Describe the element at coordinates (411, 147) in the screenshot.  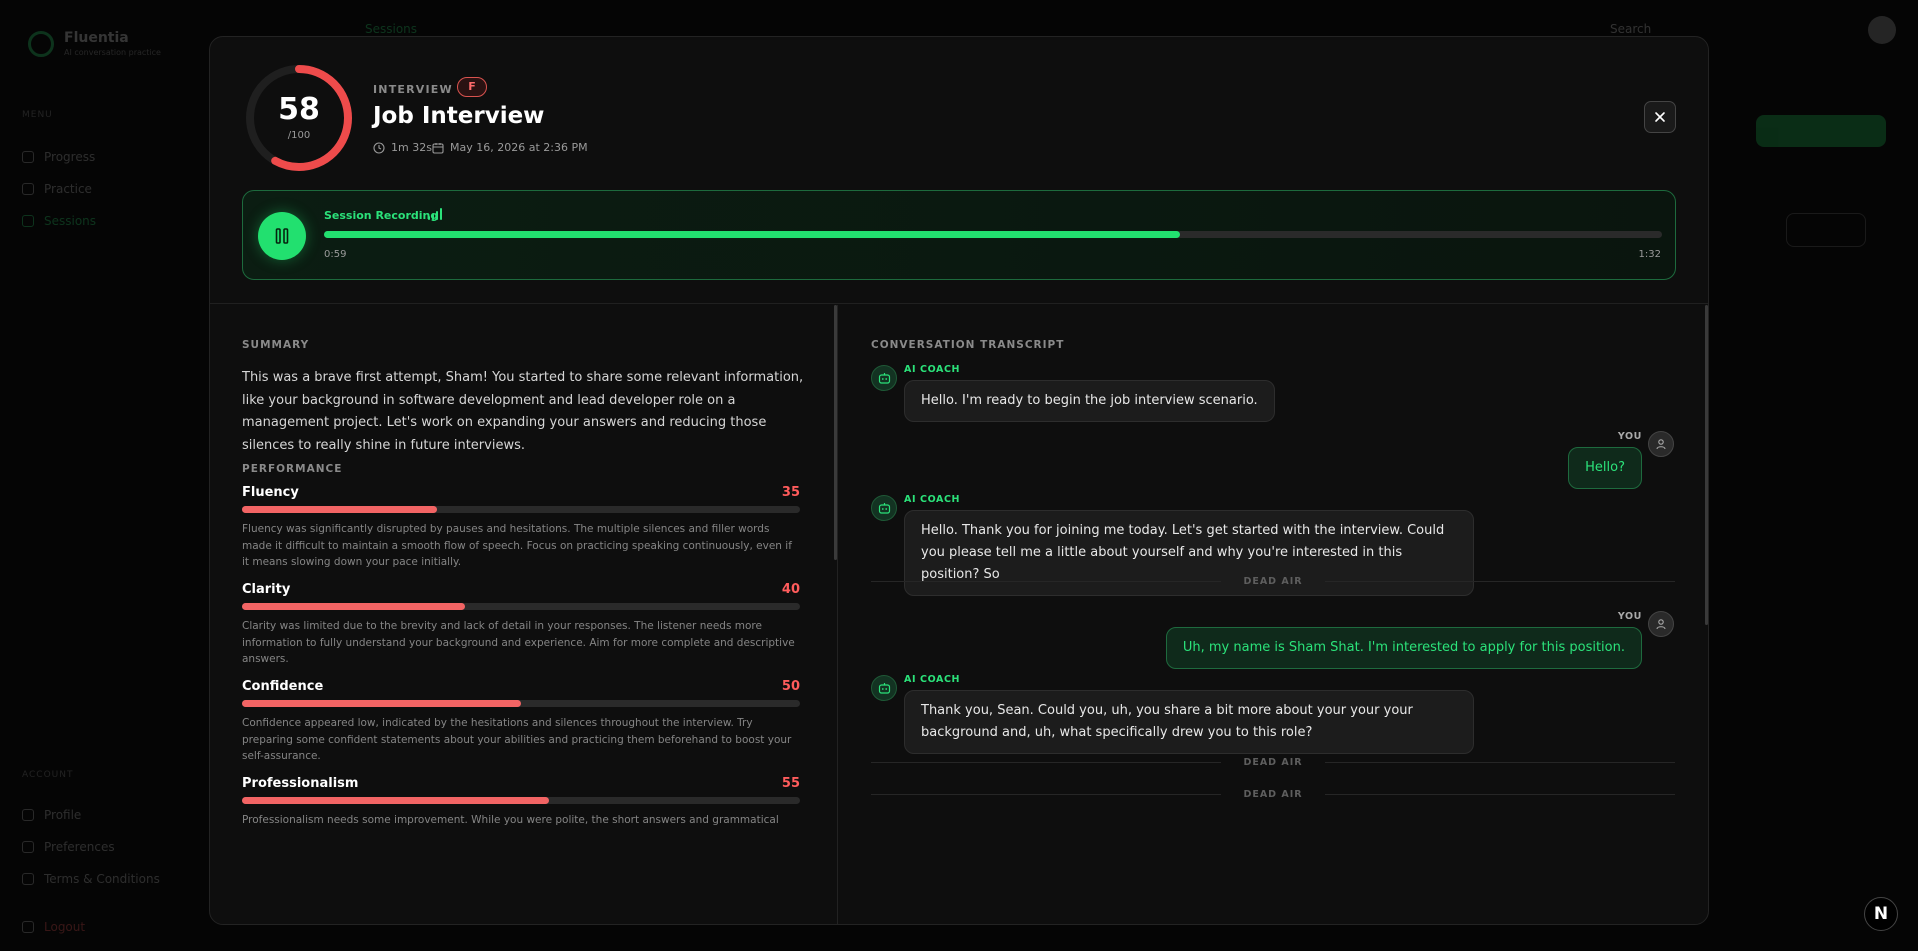
I see `duration-text: 1m 32s` at that location.